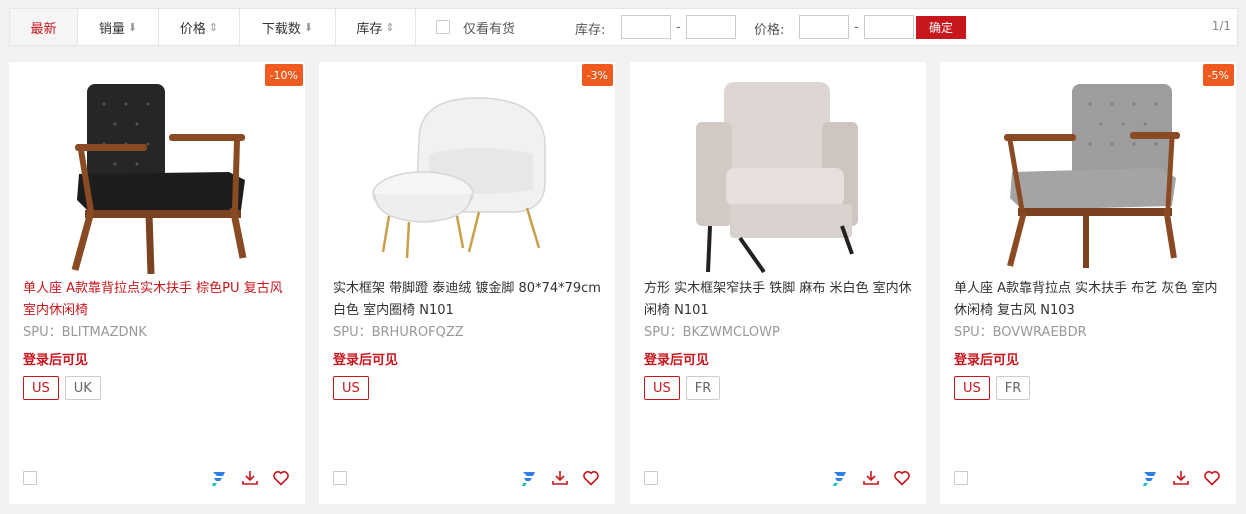  I want to click on product-spu: SPU：BLITMAZDNK, so click(85, 332).